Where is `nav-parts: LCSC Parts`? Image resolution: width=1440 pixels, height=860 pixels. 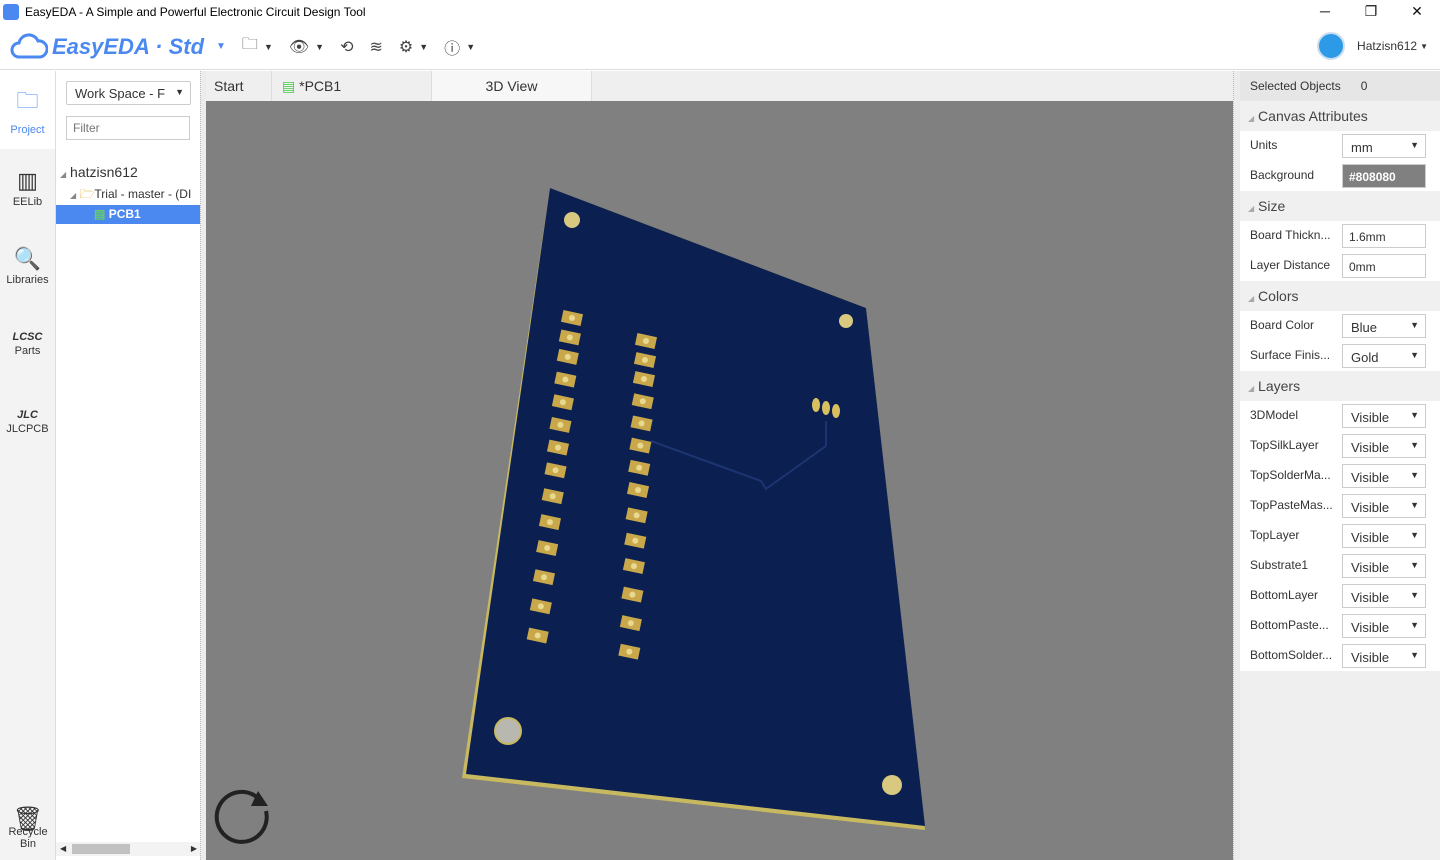
nav-parts: LCSC Parts is located at coordinates (27, 344).